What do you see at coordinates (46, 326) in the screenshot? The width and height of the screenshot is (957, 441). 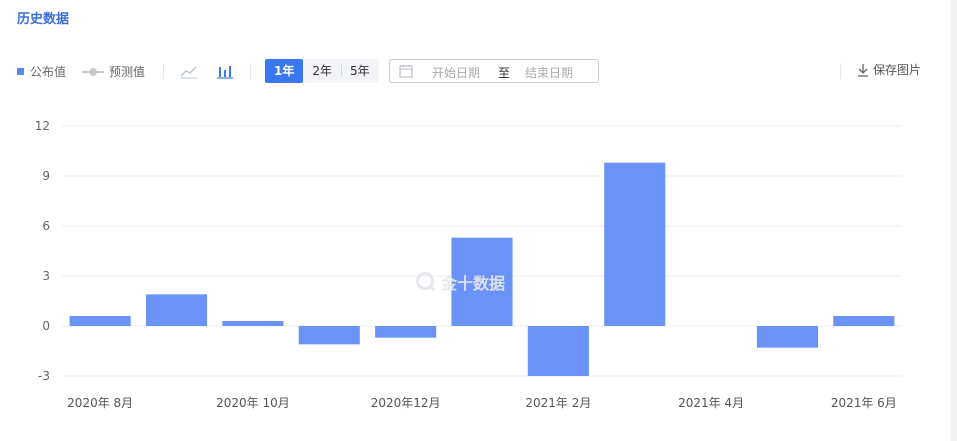 I see `y-tick-label: 0` at bounding box center [46, 326].